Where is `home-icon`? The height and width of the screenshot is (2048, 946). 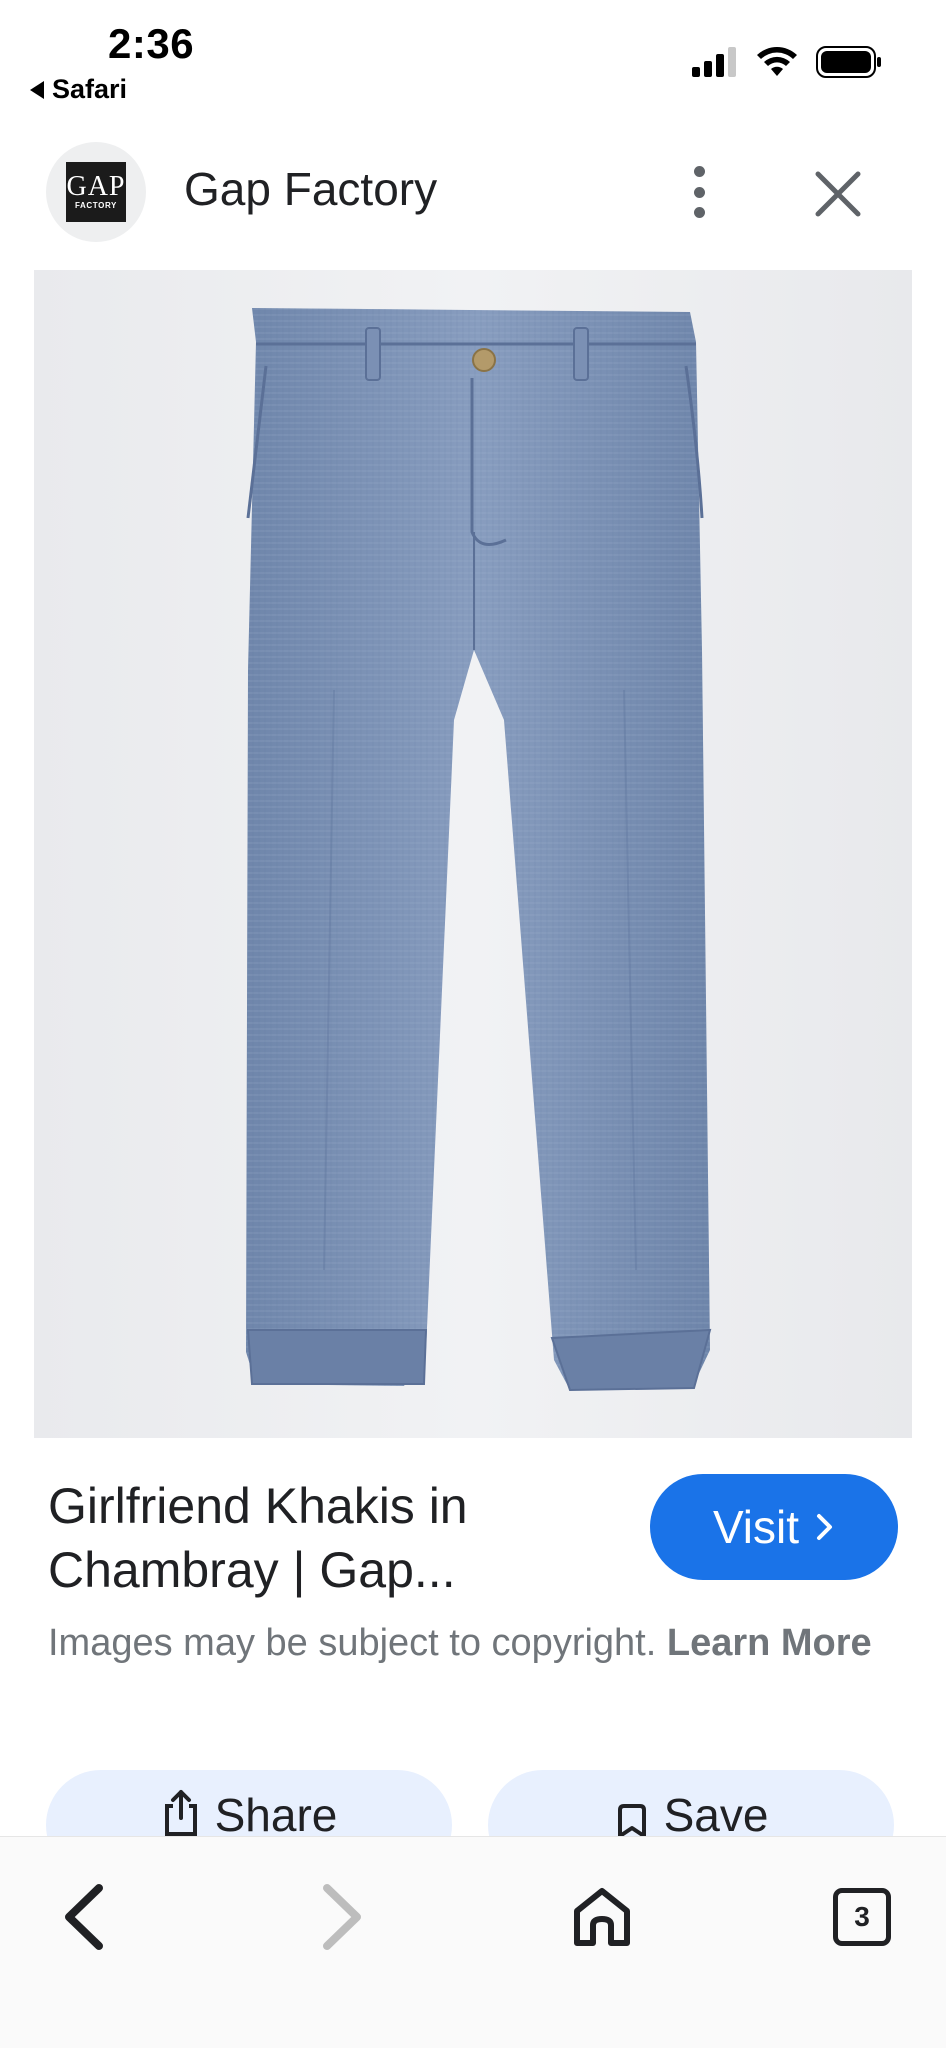 home-icon is located at coordinates (602, 1917).